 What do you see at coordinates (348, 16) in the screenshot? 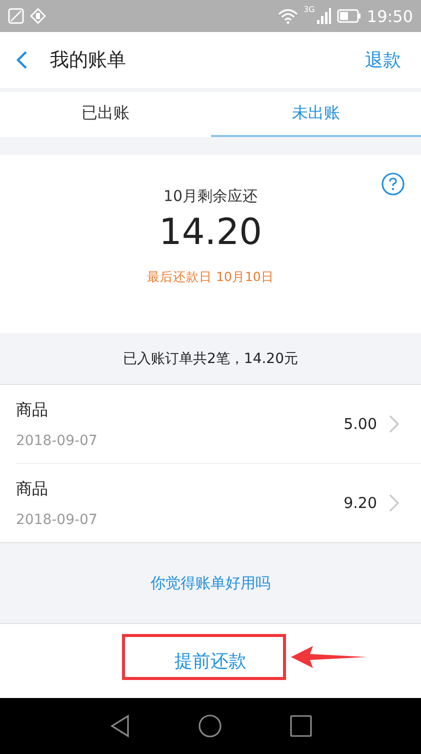
I see `battery-icon` at bounding box center [348, 16].